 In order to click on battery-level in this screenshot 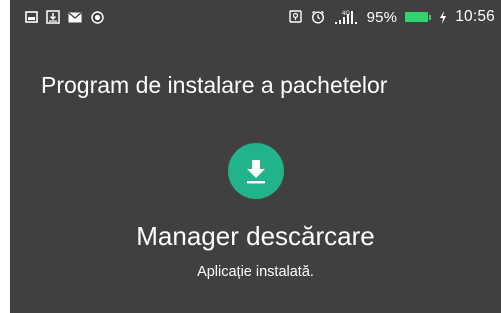, I will do `click(417, 17)`.